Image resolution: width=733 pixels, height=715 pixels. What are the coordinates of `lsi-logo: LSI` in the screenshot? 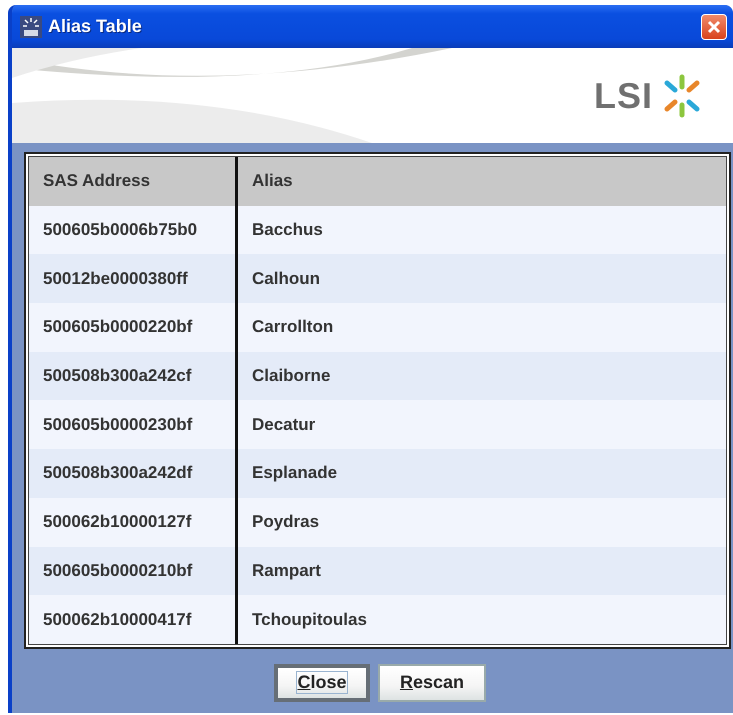 It's located at (623, 95).